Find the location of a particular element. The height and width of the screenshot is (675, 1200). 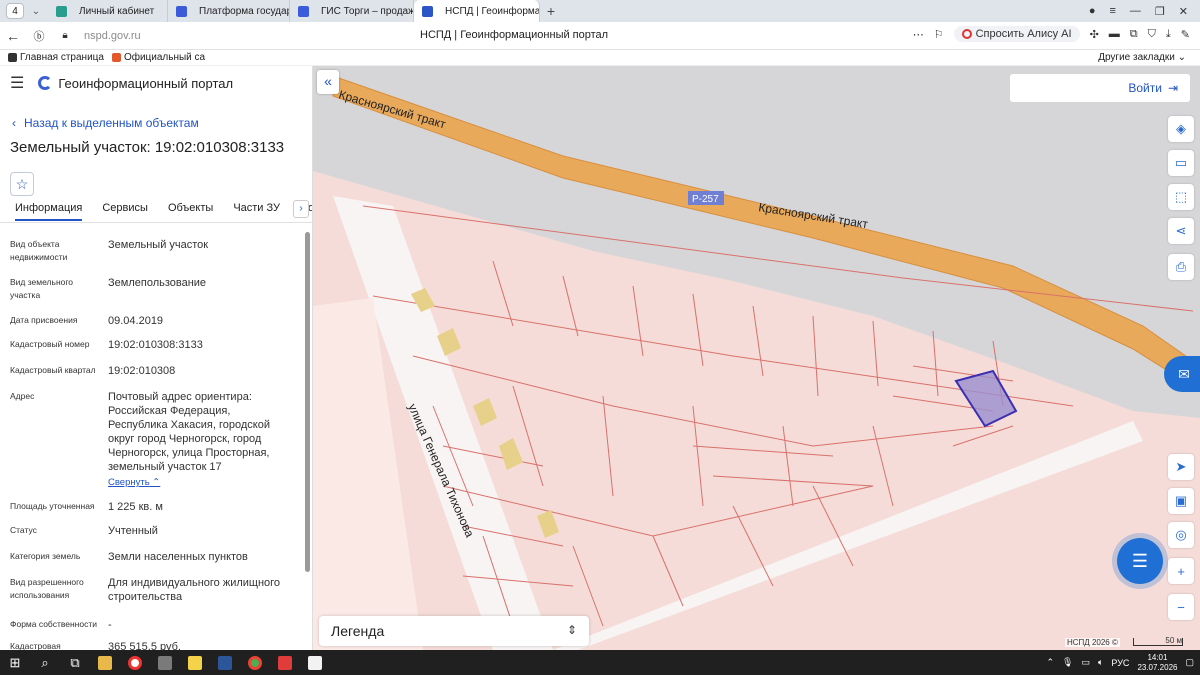

ruler-icon: ▭ is located at coordinates (1181, 162).